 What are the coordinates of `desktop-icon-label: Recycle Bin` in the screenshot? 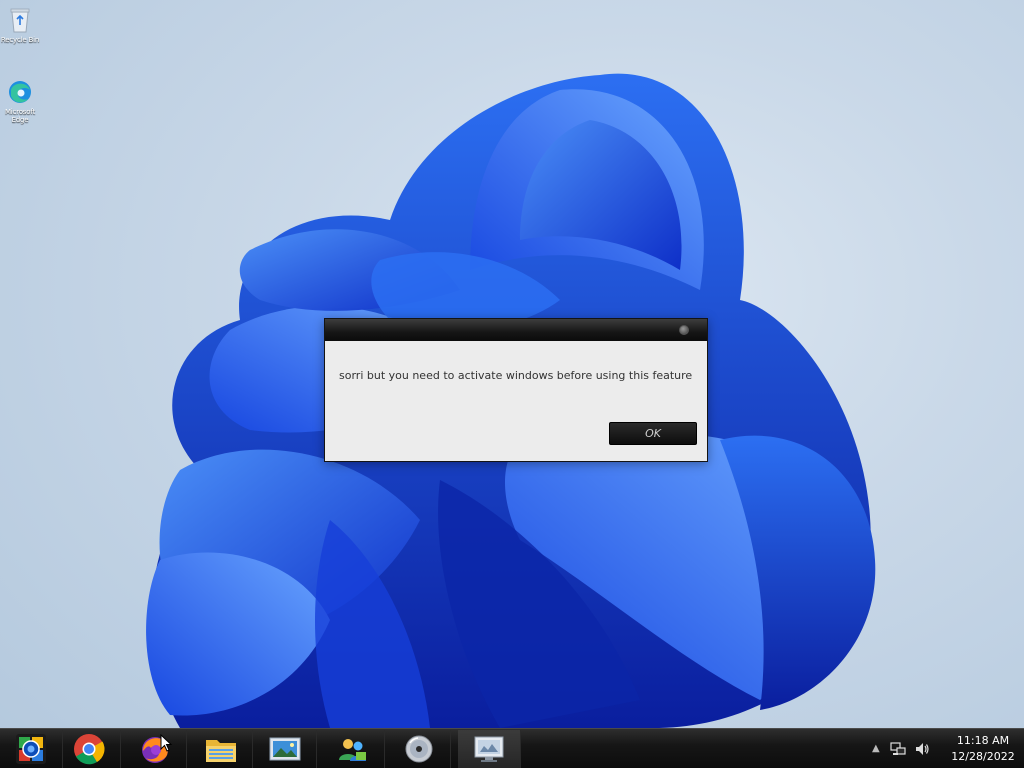 It's located at (20, 40).